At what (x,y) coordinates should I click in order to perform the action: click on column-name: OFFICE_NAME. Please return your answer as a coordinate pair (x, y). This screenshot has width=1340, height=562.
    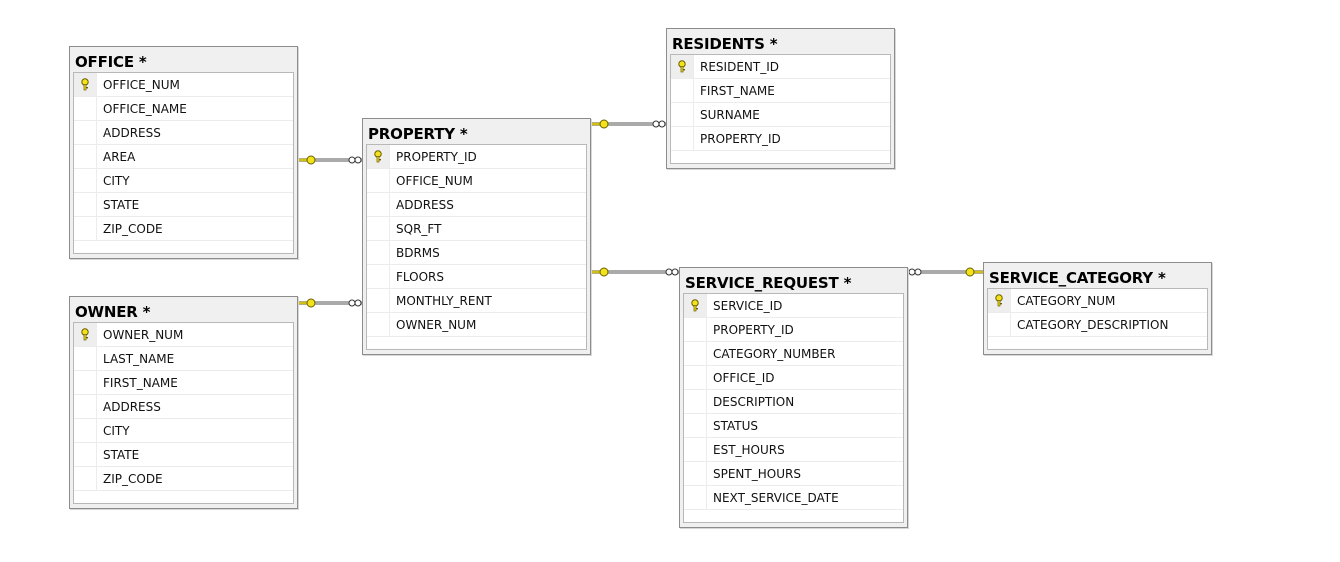
    Looking at the image, I should click on (145, 108).